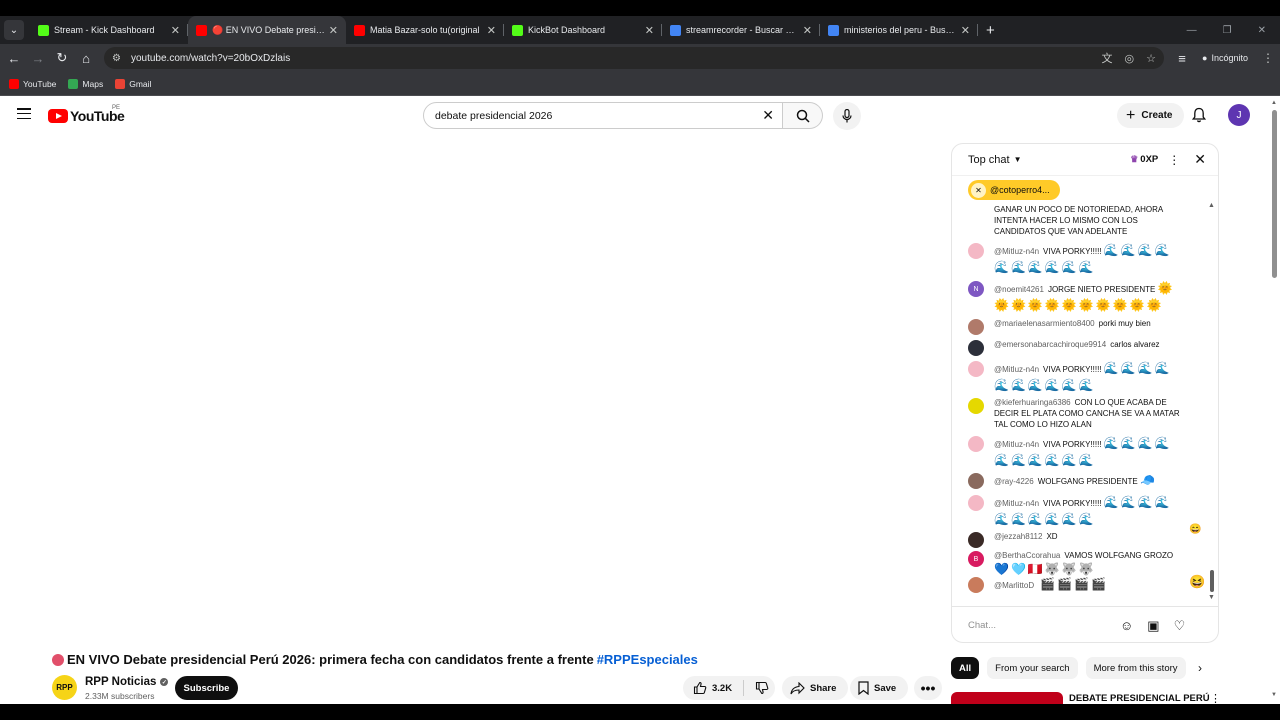 The image size is (1280, 720). Describe the element at coordinates (1050, 344) in the screenshot. I see `chat-author: @emersonabarcachiroque9914` at that location.